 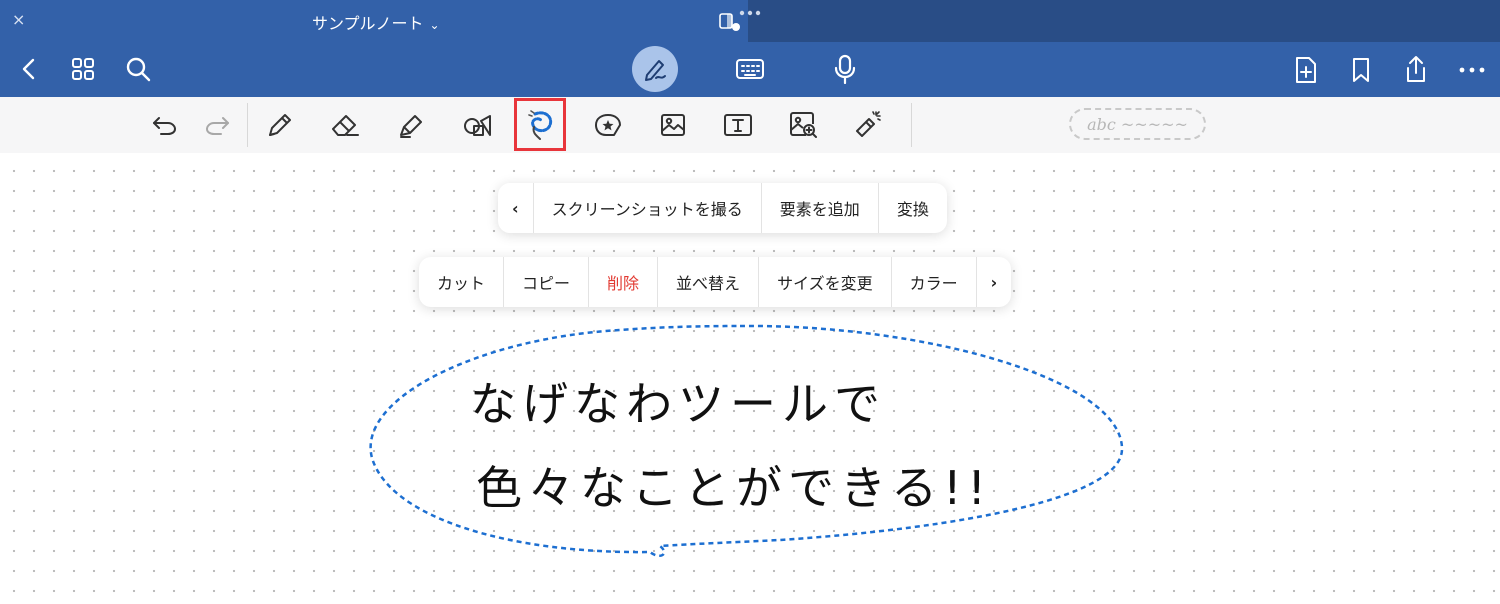 What do you see at coordinates (740, 21) in the screenshot?
I see `multitask-icon` at bounding box center [740, 21].